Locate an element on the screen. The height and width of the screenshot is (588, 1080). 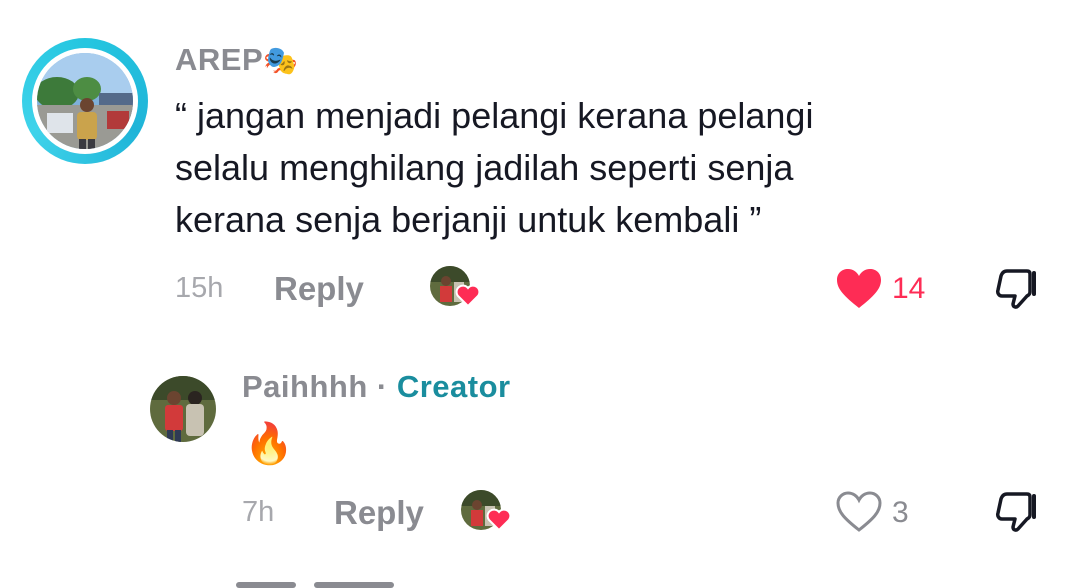
fire-icon: 🔥 is located at coordinates (269, 444).